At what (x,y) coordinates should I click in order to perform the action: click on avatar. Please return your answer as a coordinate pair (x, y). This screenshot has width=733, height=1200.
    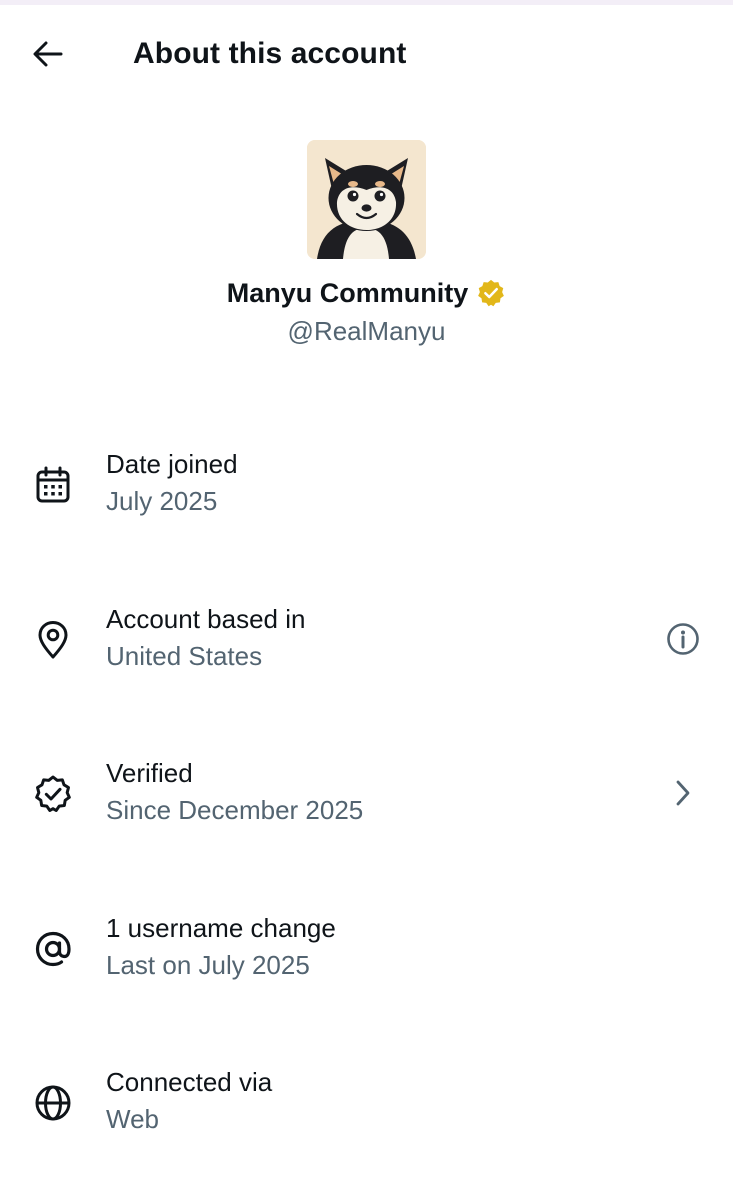
    Looking at the image, I should click on (366, 199).